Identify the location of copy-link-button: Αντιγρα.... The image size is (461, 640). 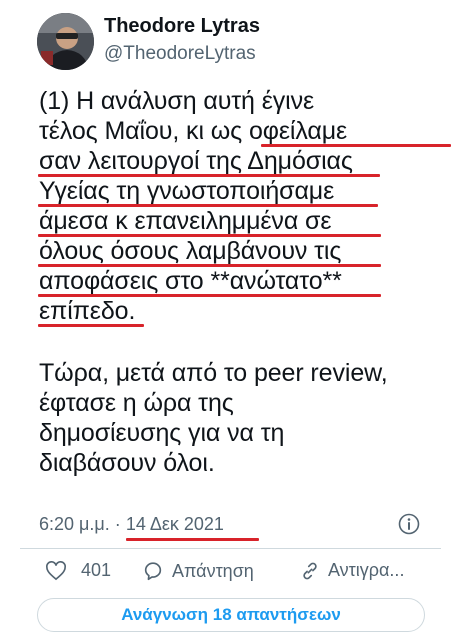
(352, 570).